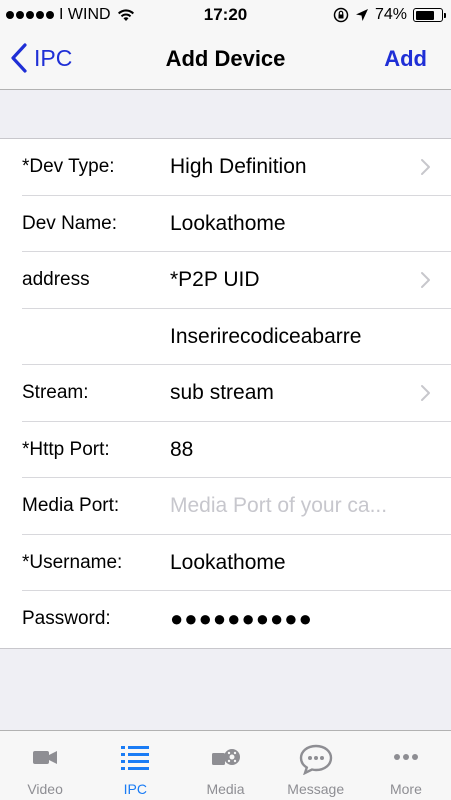  What do you see at coordinates (341, 15) in the screenshot?
I see `rotation-lock-icon` at bounding box center [341, 15].